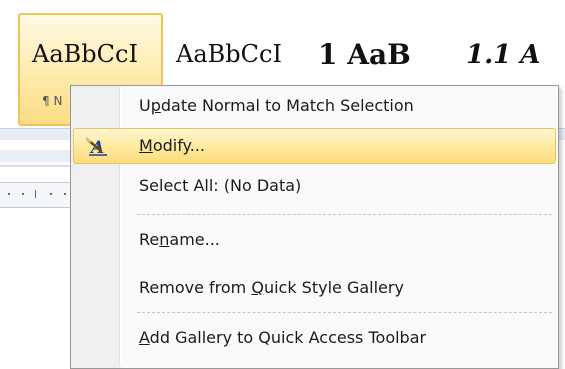 The height and width of the screenshot is (369, 565). Describe the element at coordinates (52, 101) in the screenshot. I see `style-caption-normal: ¶ N` at that location.